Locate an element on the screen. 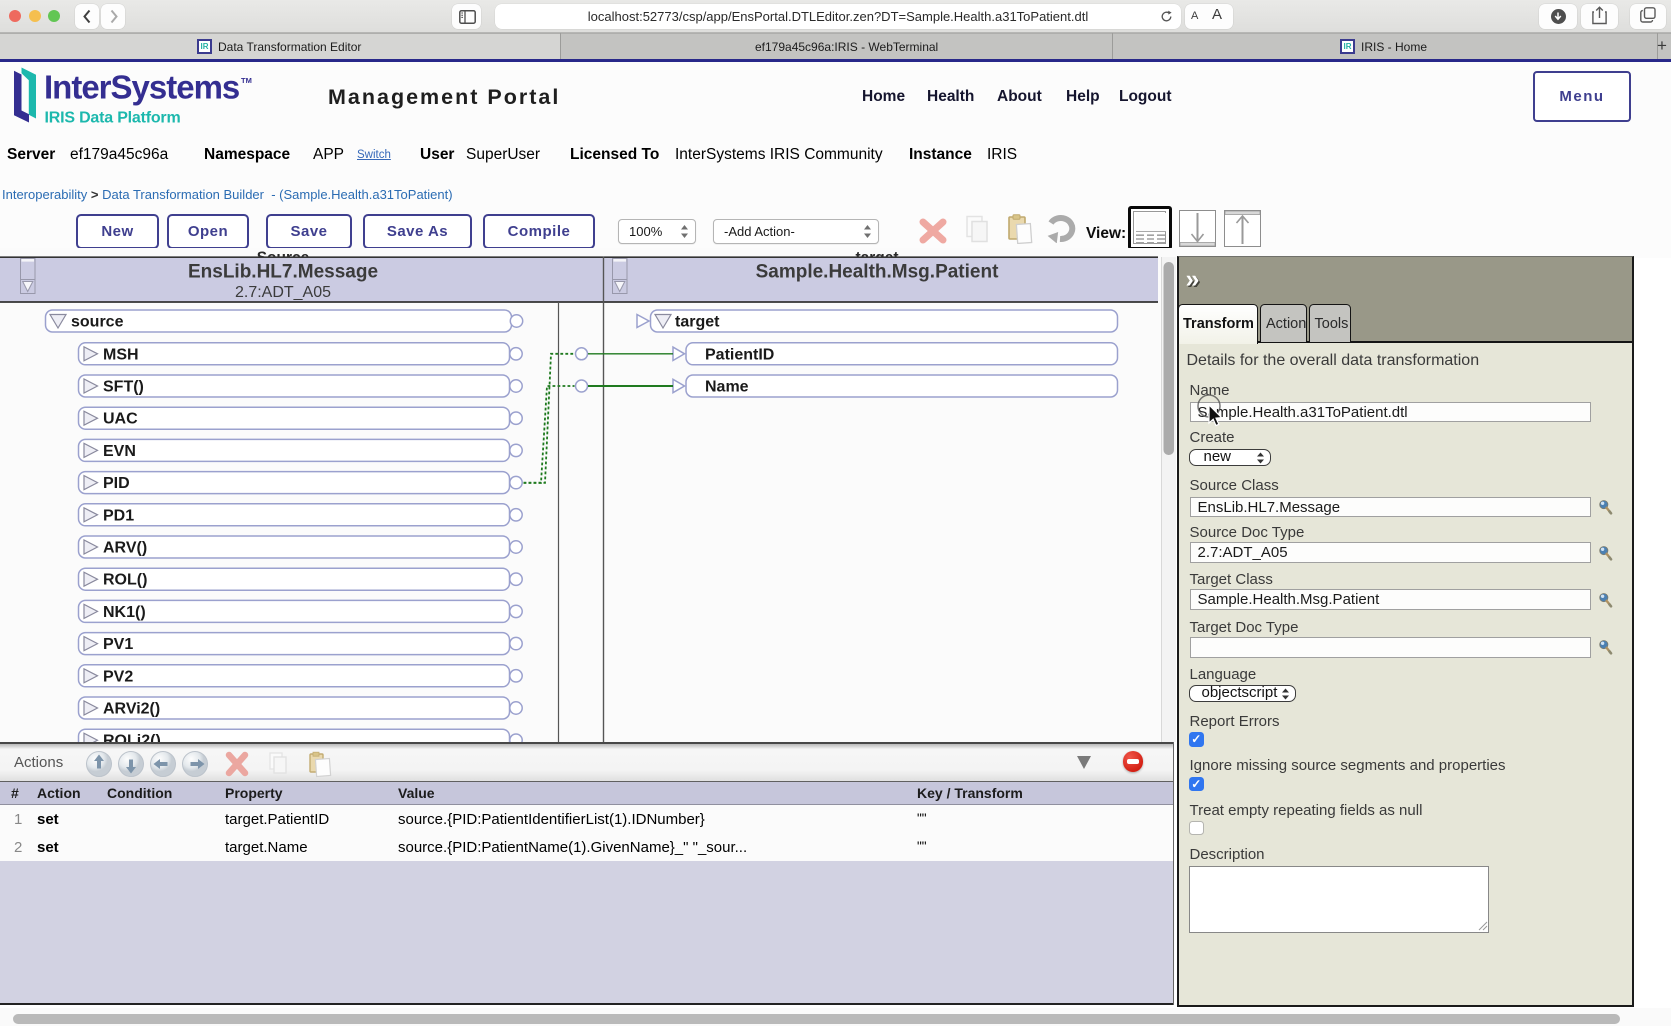 The image size is (1671, 1026). svg-text: PV2 is located at coordinates (118, 676).